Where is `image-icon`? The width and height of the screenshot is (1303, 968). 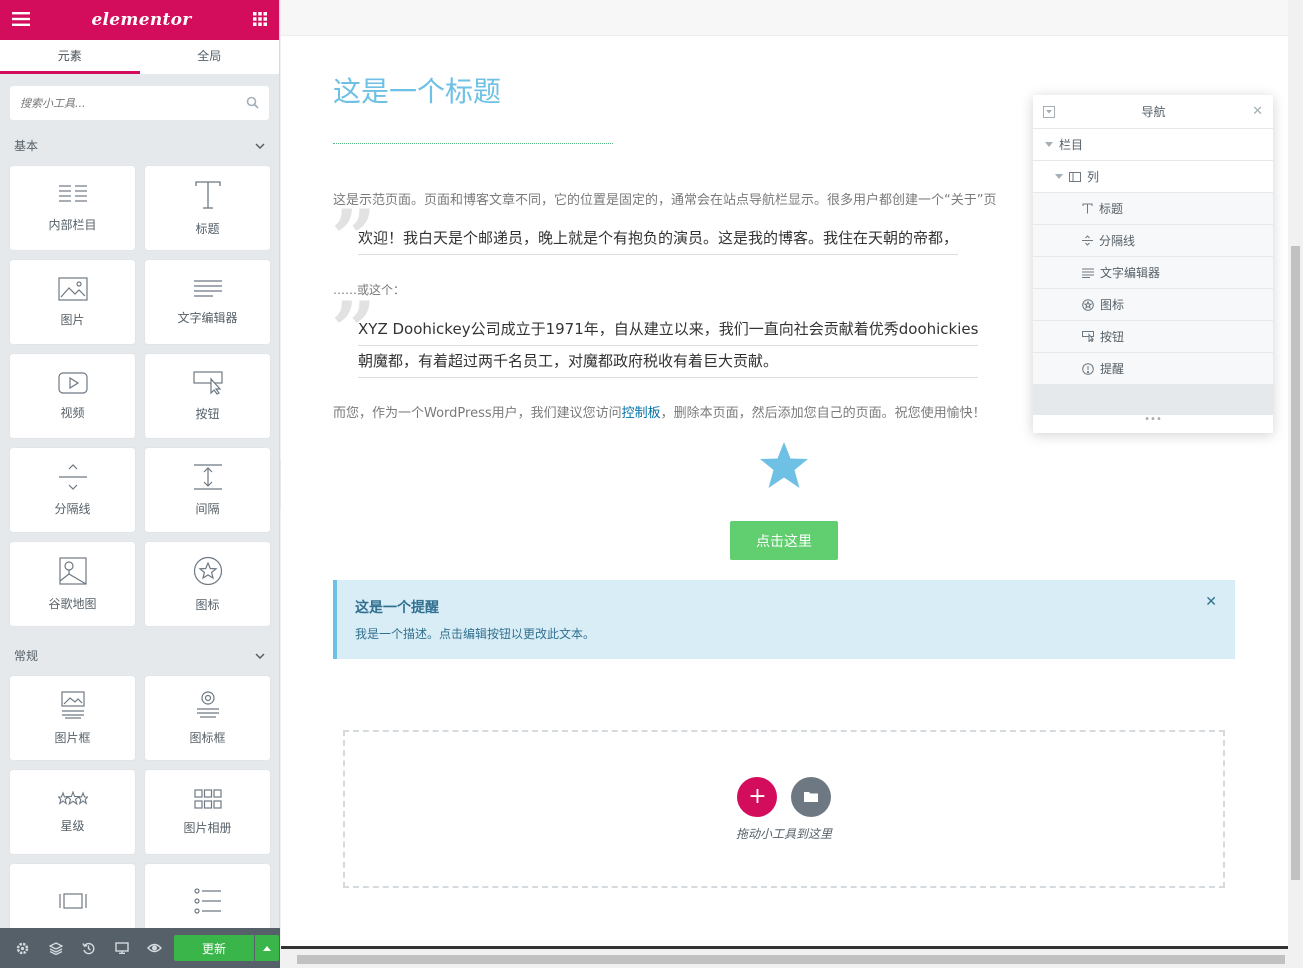 image-icon is located at coordinates (72, 288).